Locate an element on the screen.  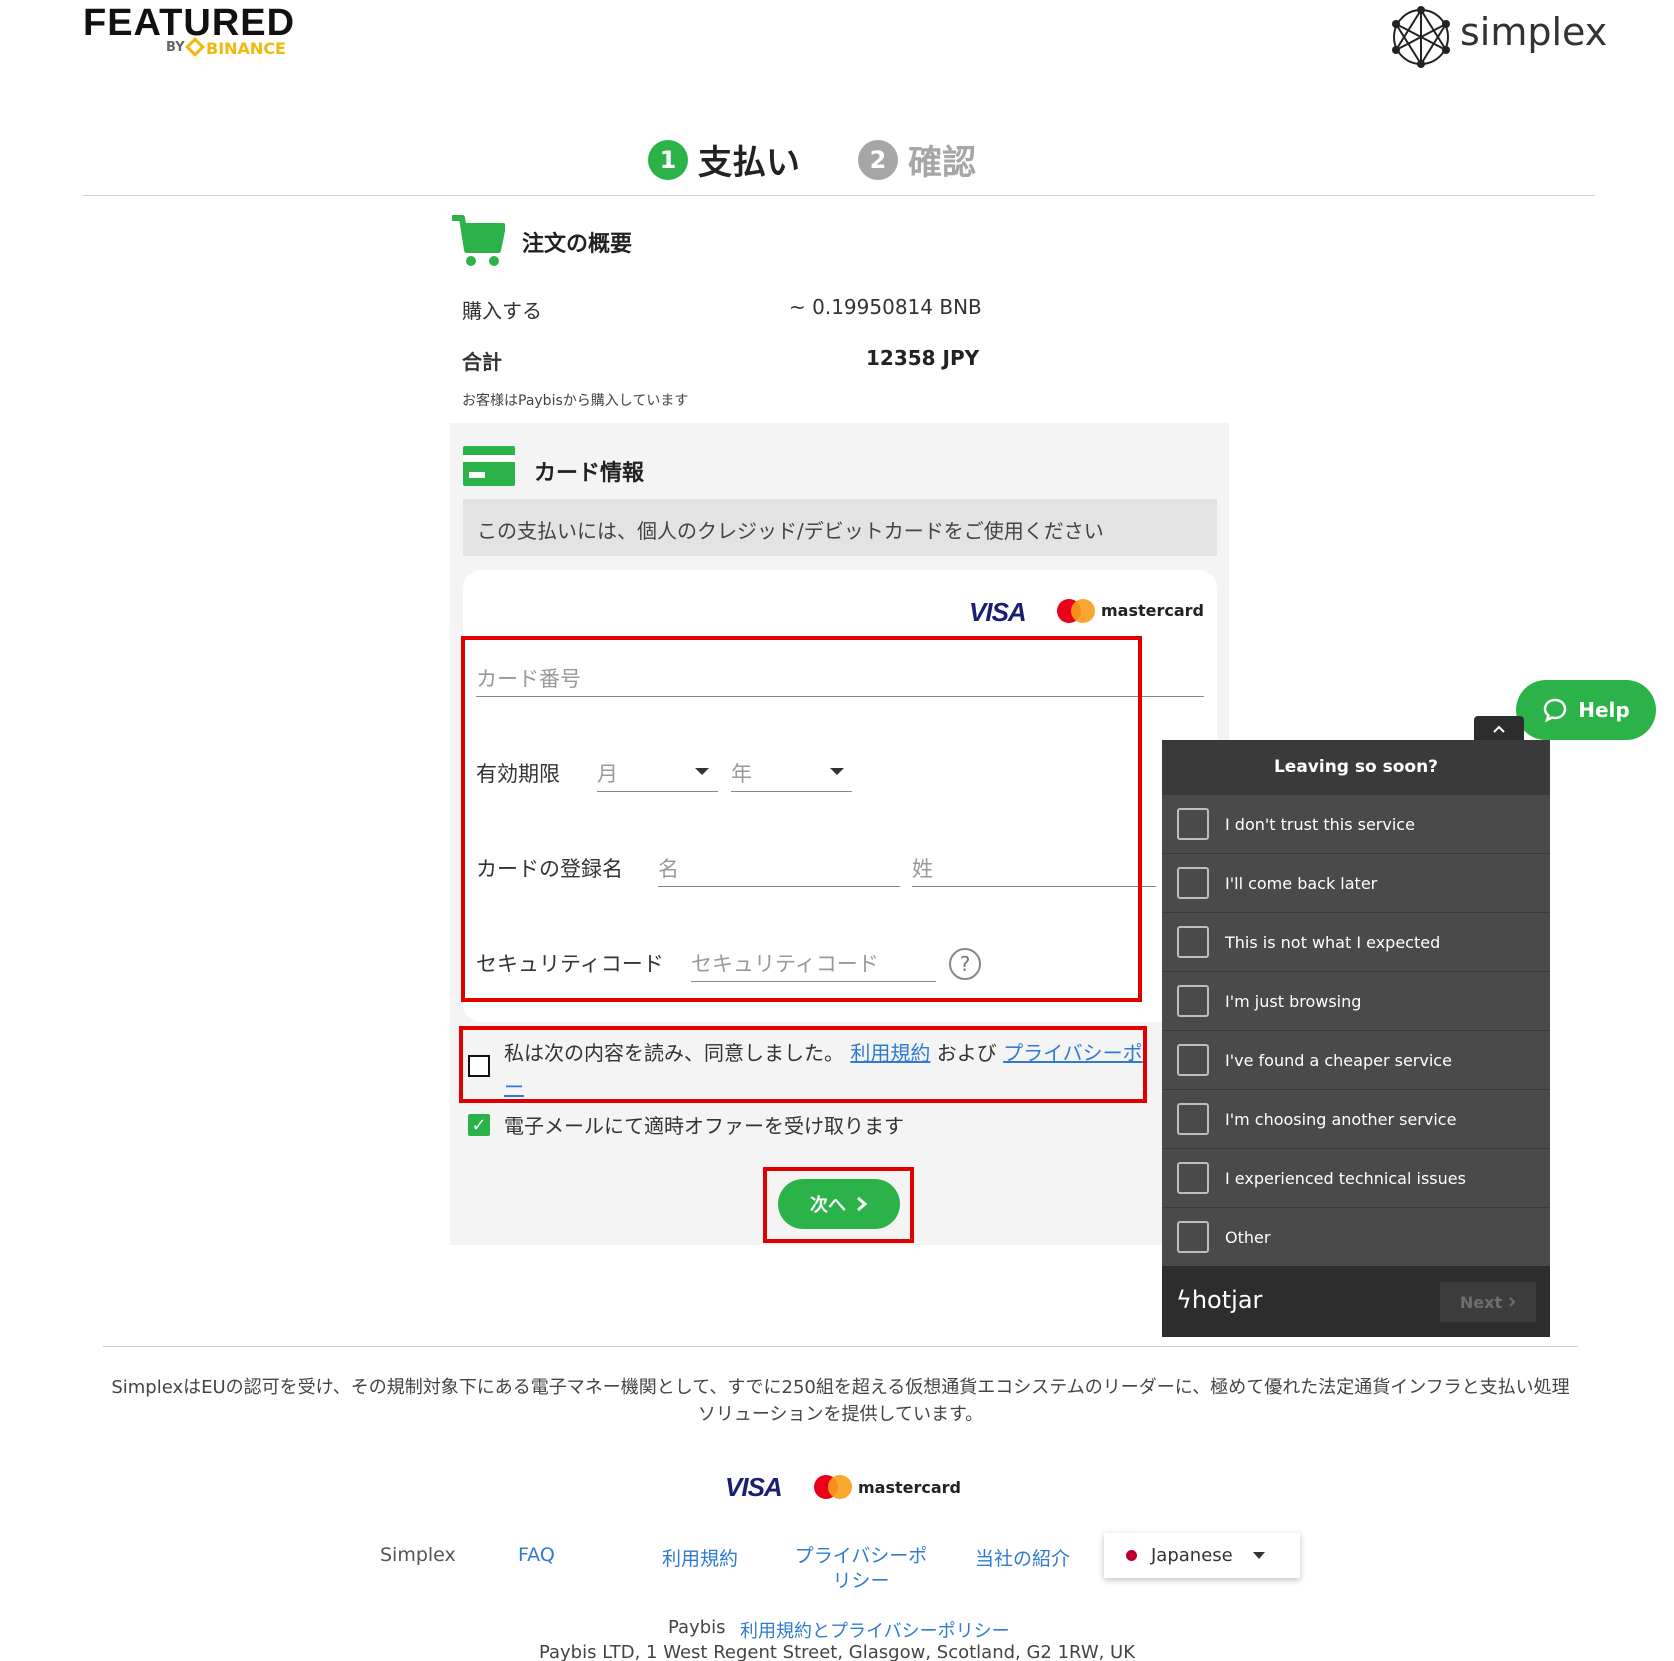
step-confirm: 2 確認 is located at coordinates (917, 159).